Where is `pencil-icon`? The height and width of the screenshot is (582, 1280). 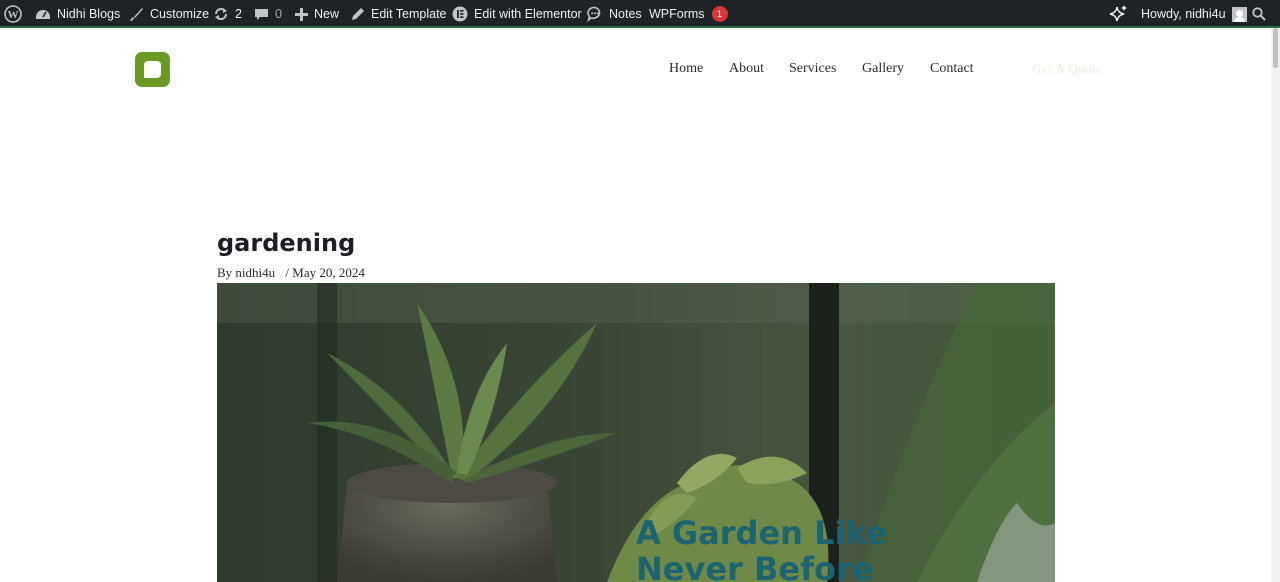 pencil-icon is located at coordinates (358, 14).